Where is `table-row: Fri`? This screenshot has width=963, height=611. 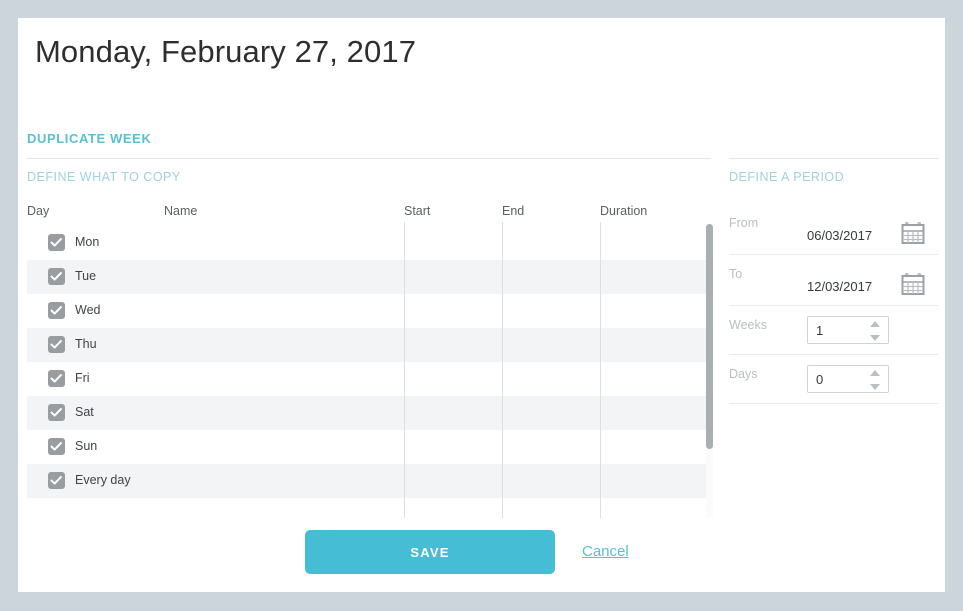
table-row: Fri is located at coordinates (365, 379).